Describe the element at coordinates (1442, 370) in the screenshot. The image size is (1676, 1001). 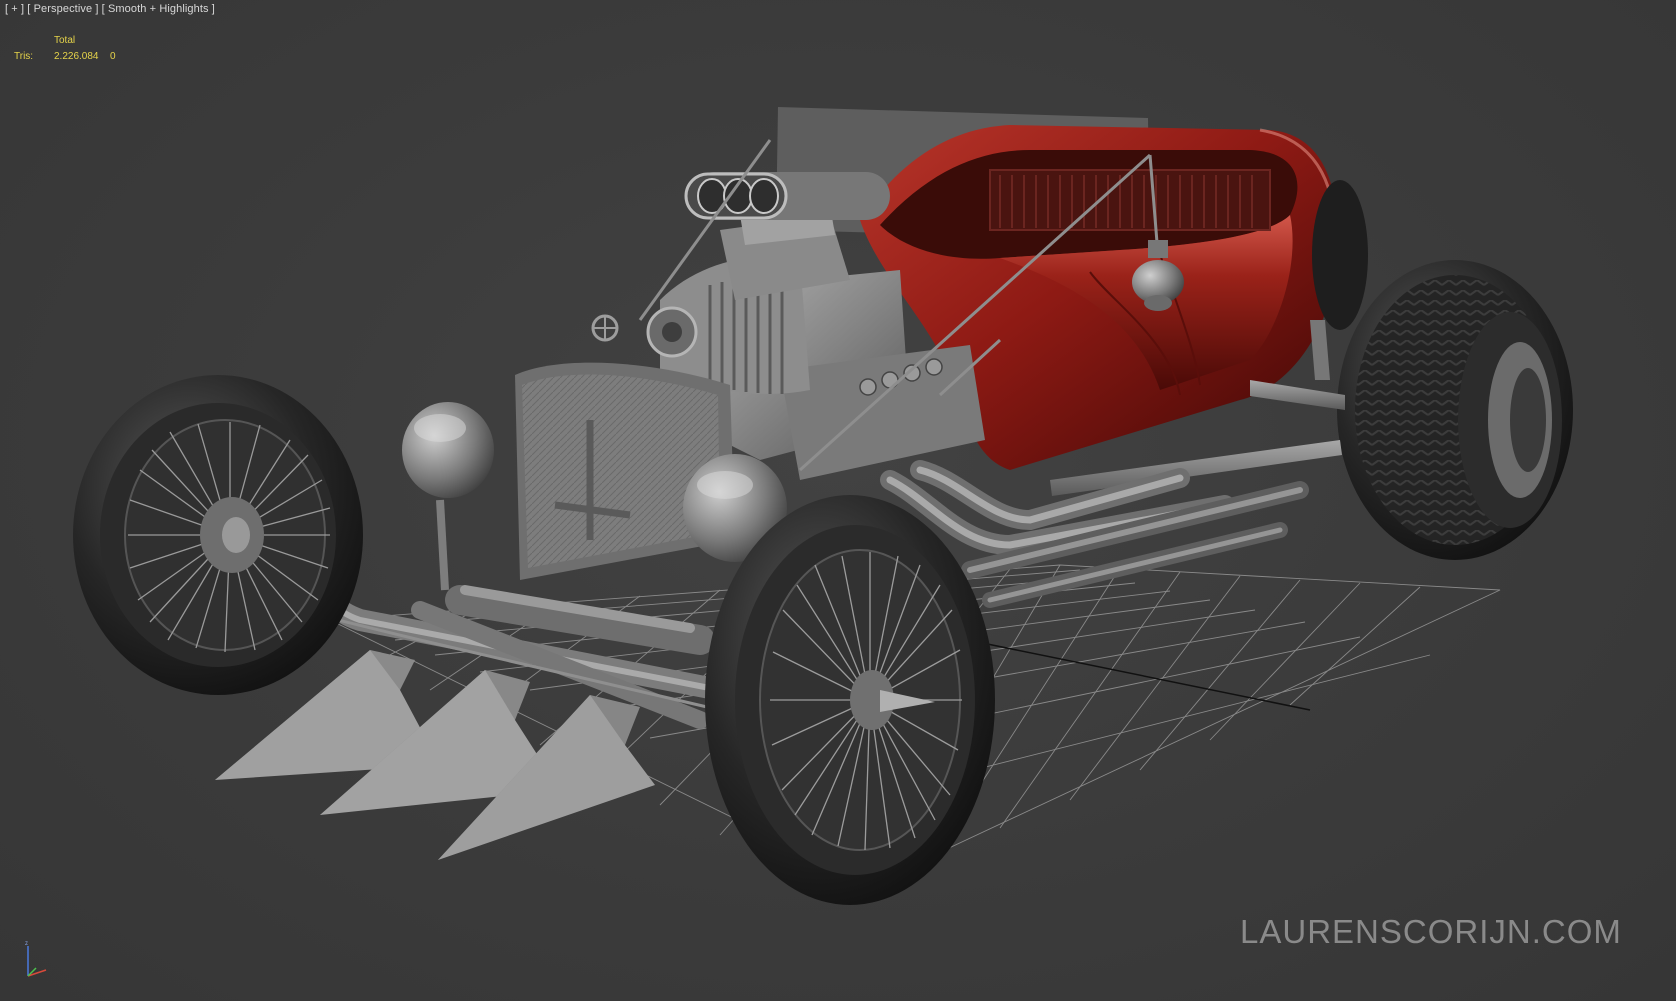
I see `rear-wheel` at that location.